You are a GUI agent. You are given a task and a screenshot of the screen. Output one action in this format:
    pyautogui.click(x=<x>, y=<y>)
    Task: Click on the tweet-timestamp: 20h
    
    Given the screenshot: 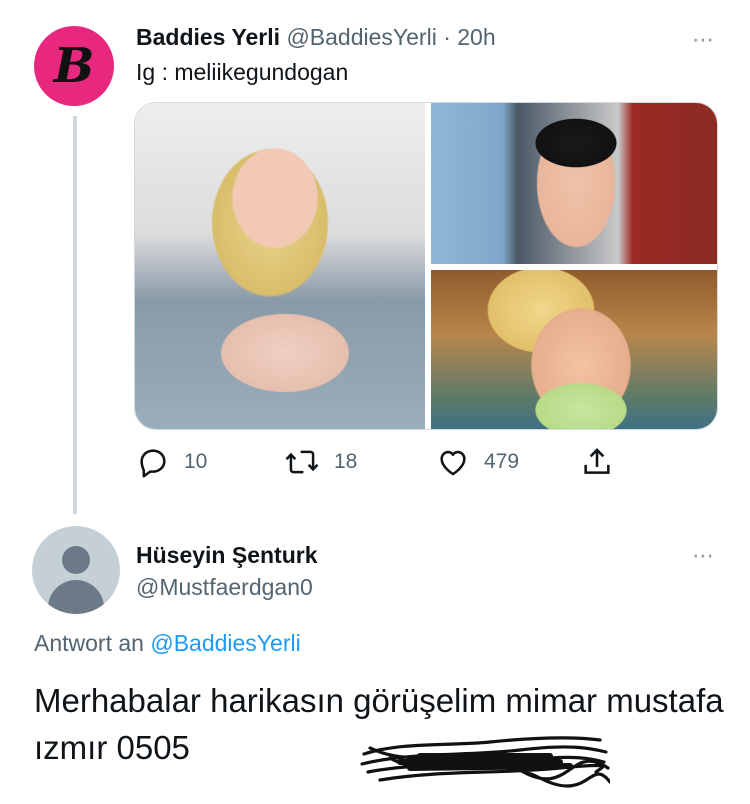 What is the action you would take?
    pyautogui.click(x=476, y=37)
    